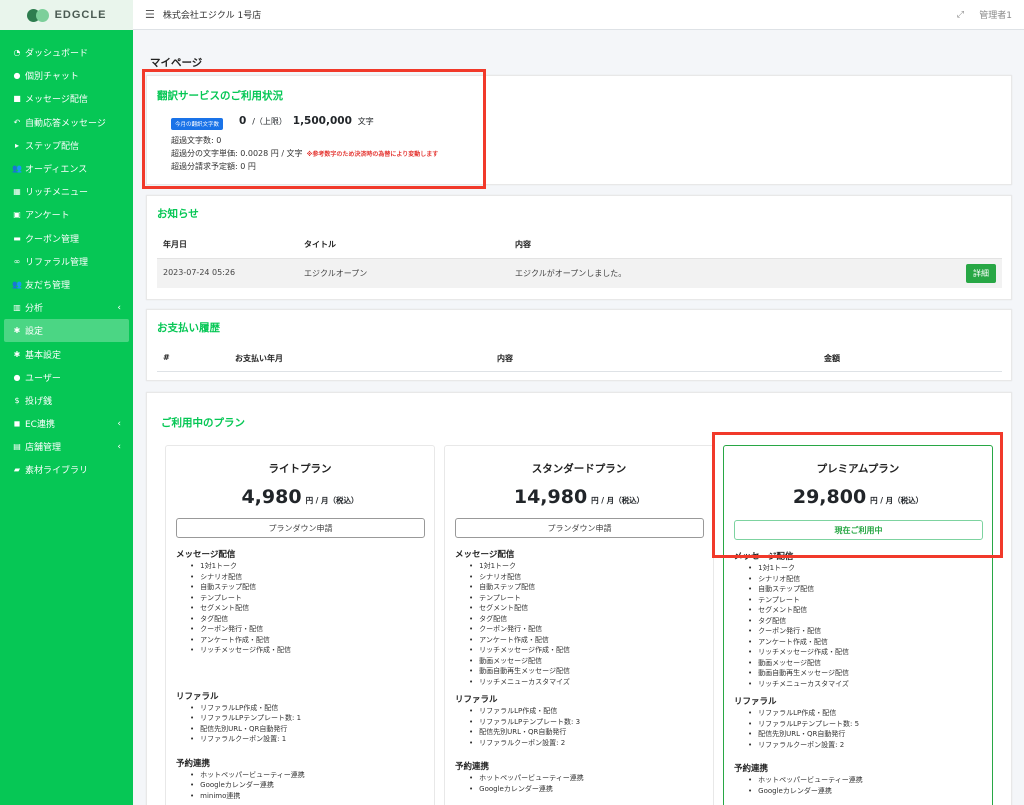  Describe the element at coordinates (17, 261) in the screenshot. I see `sidebar-icon: ∞` at that location.